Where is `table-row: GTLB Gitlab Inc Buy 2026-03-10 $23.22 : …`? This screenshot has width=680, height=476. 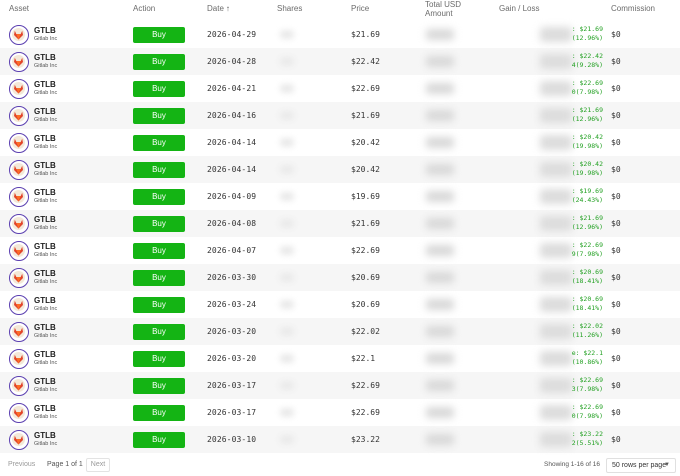
table-row: GTLB Gitlab Inc Buy 2026-03-10 $23.22 : … is located at coordinates (340, 439).